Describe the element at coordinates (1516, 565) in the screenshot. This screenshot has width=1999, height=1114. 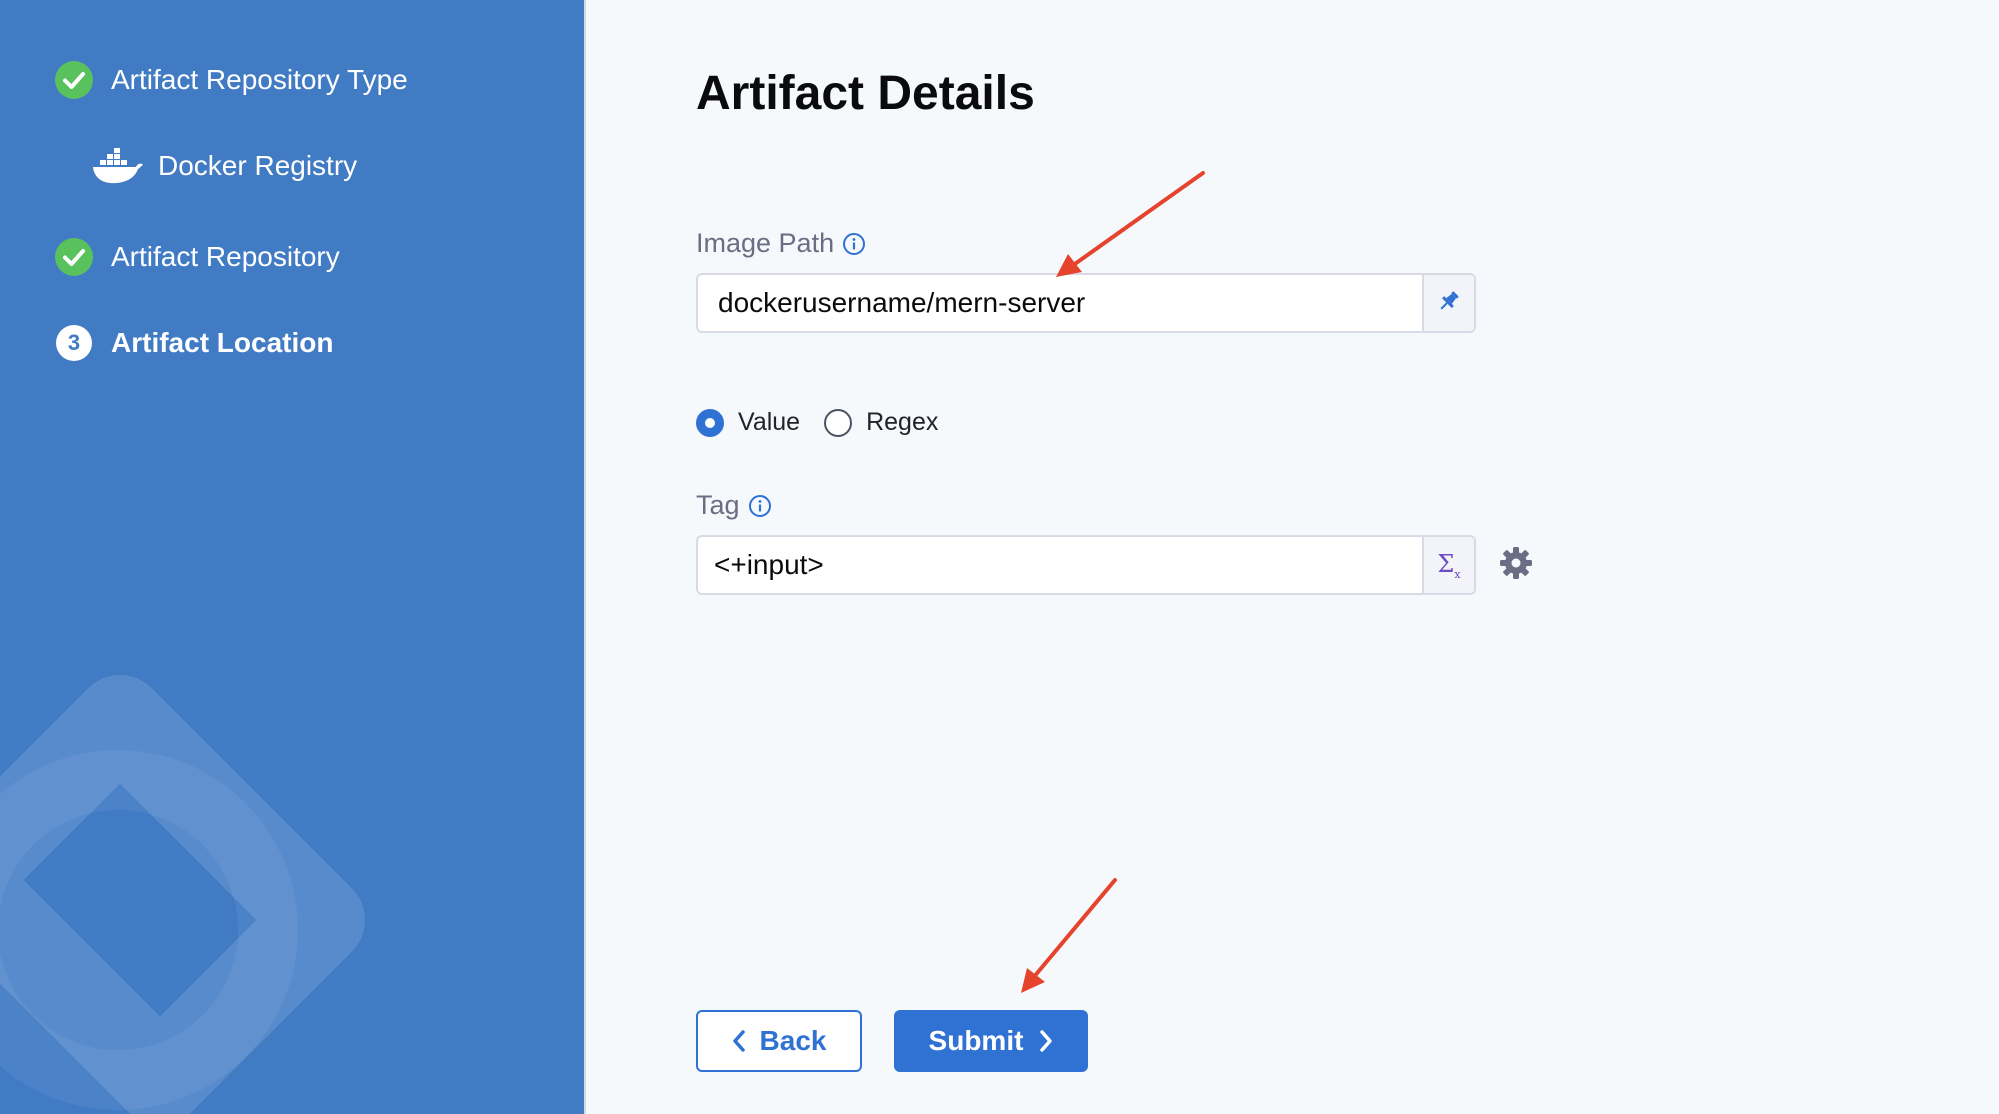
I see `gear-icon` at that location.